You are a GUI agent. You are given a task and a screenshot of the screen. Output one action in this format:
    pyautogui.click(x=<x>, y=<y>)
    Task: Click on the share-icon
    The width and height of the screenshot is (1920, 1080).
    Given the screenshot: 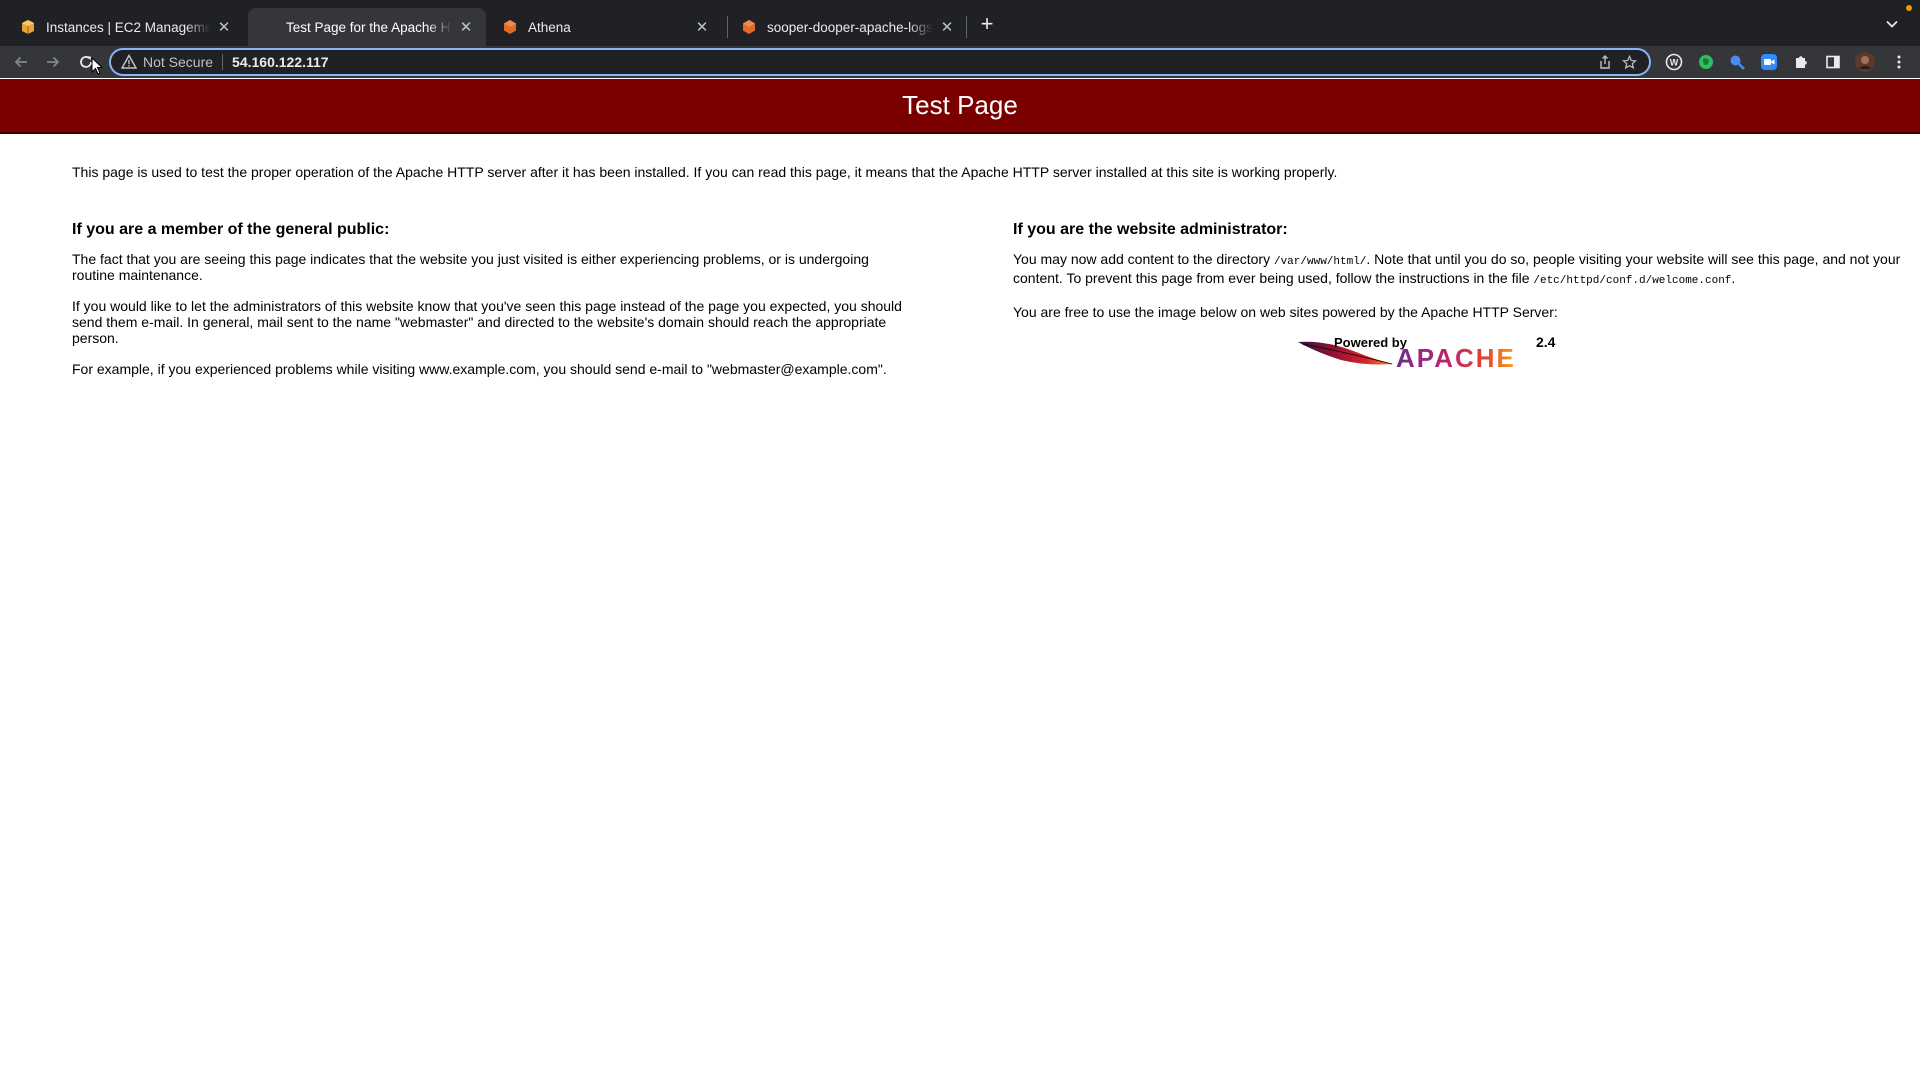 What is the action you would take?
    pyautogui.click(x=1605, y=62)
    